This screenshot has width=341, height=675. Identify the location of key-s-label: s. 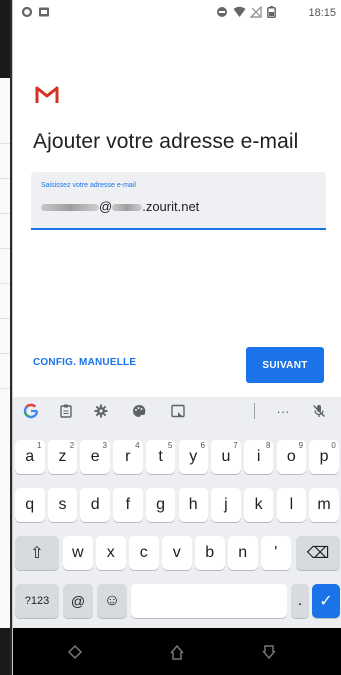
(62, 504).